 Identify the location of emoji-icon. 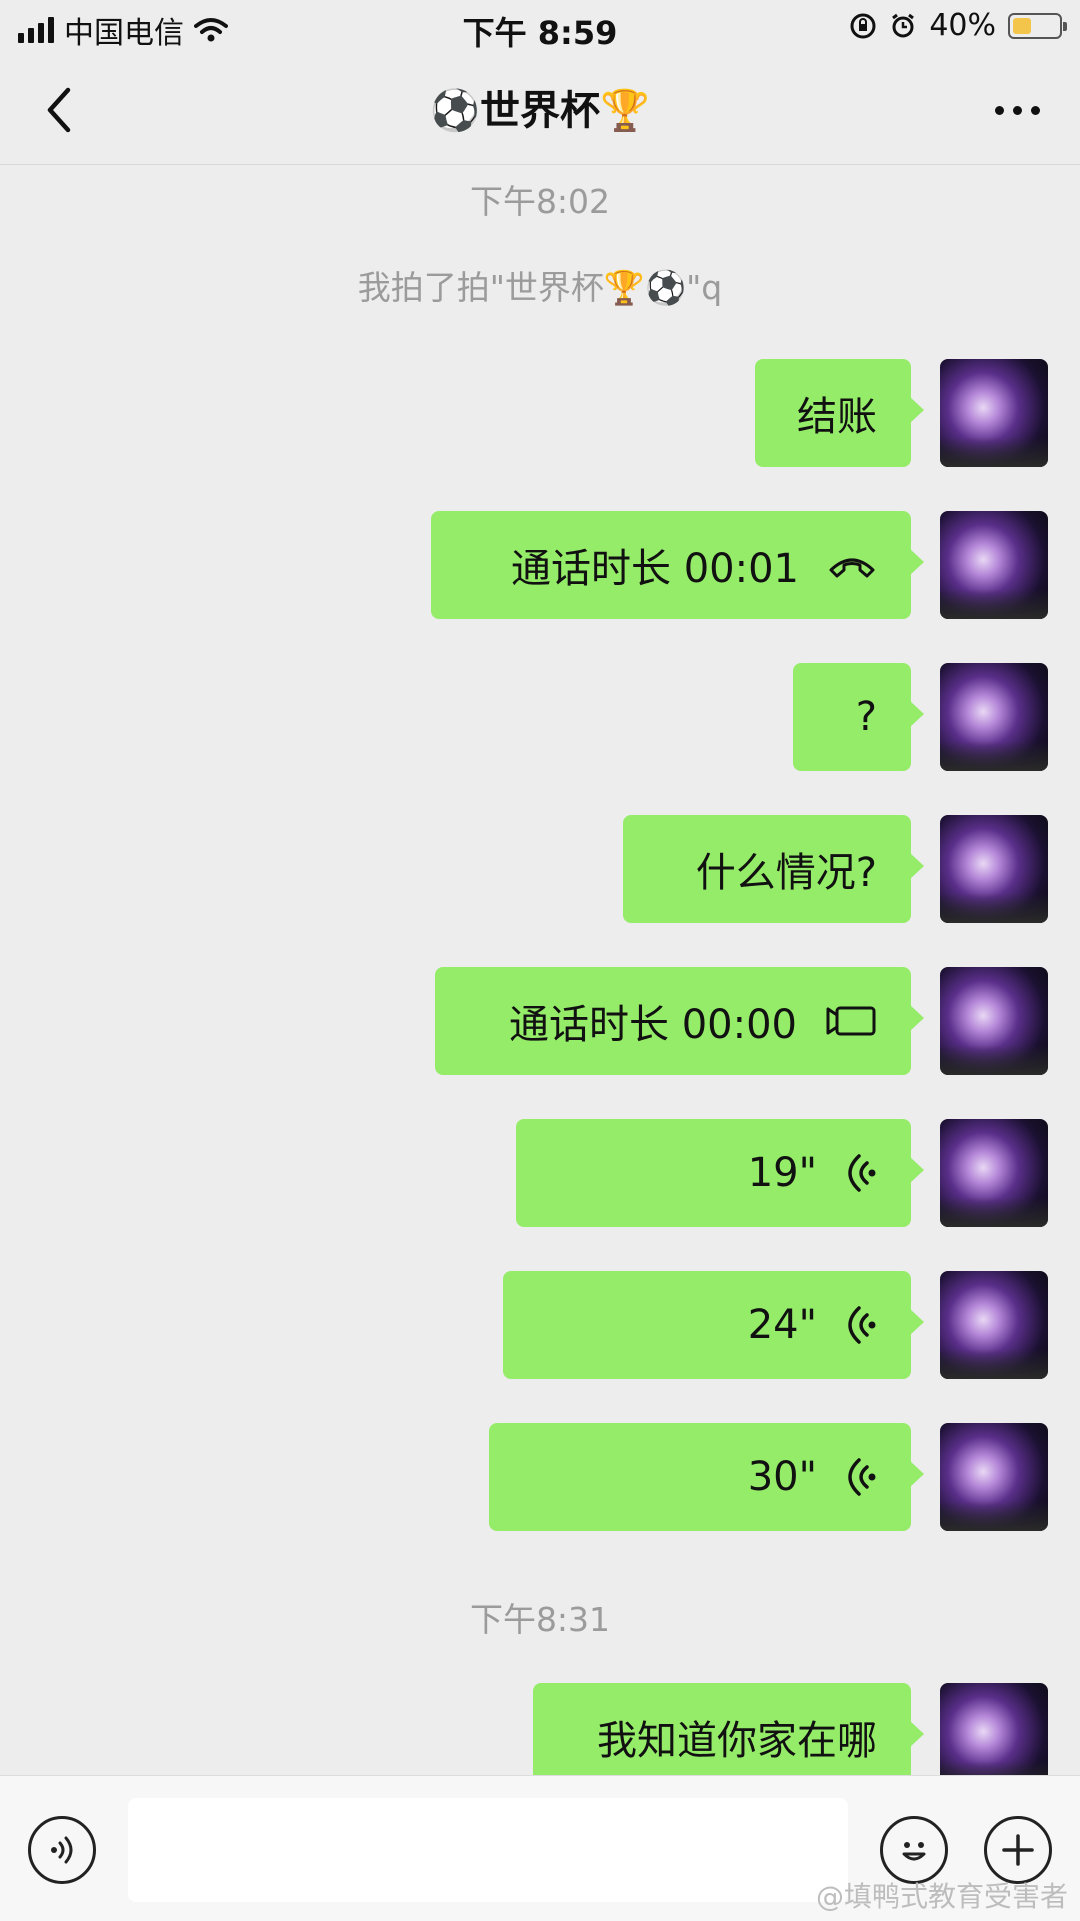
(914, 1851).